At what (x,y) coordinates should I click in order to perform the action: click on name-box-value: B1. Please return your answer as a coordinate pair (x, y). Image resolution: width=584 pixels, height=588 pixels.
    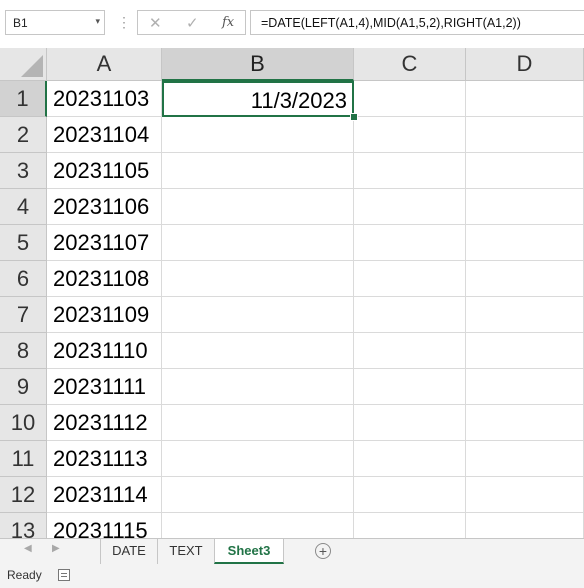
    Looking at the image, I should click on (20, 23).